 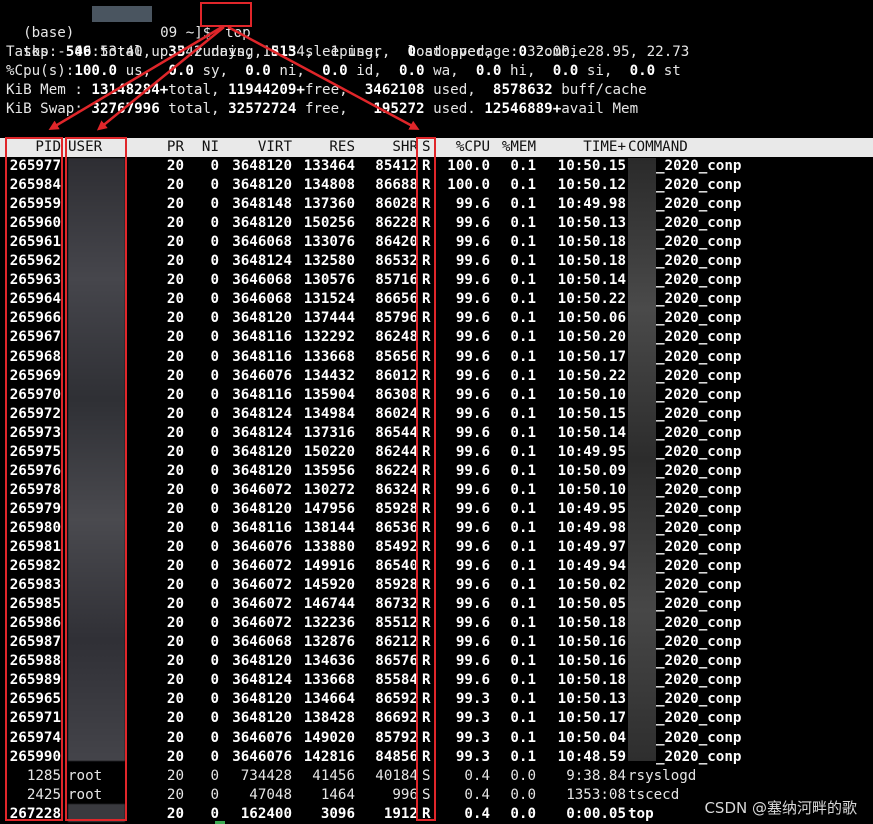 I want to click on cell-res: 132580, so click(x=329, y=261).